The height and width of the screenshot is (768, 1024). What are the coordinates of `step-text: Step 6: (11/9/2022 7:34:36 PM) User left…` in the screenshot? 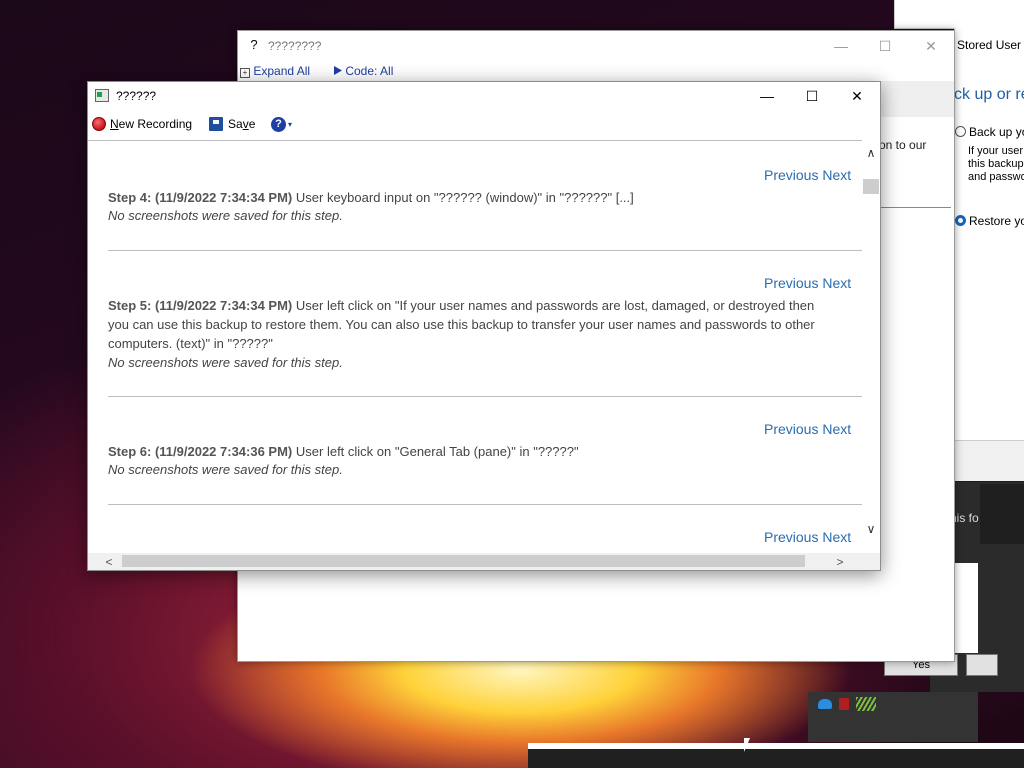 It's located at (343, 451).